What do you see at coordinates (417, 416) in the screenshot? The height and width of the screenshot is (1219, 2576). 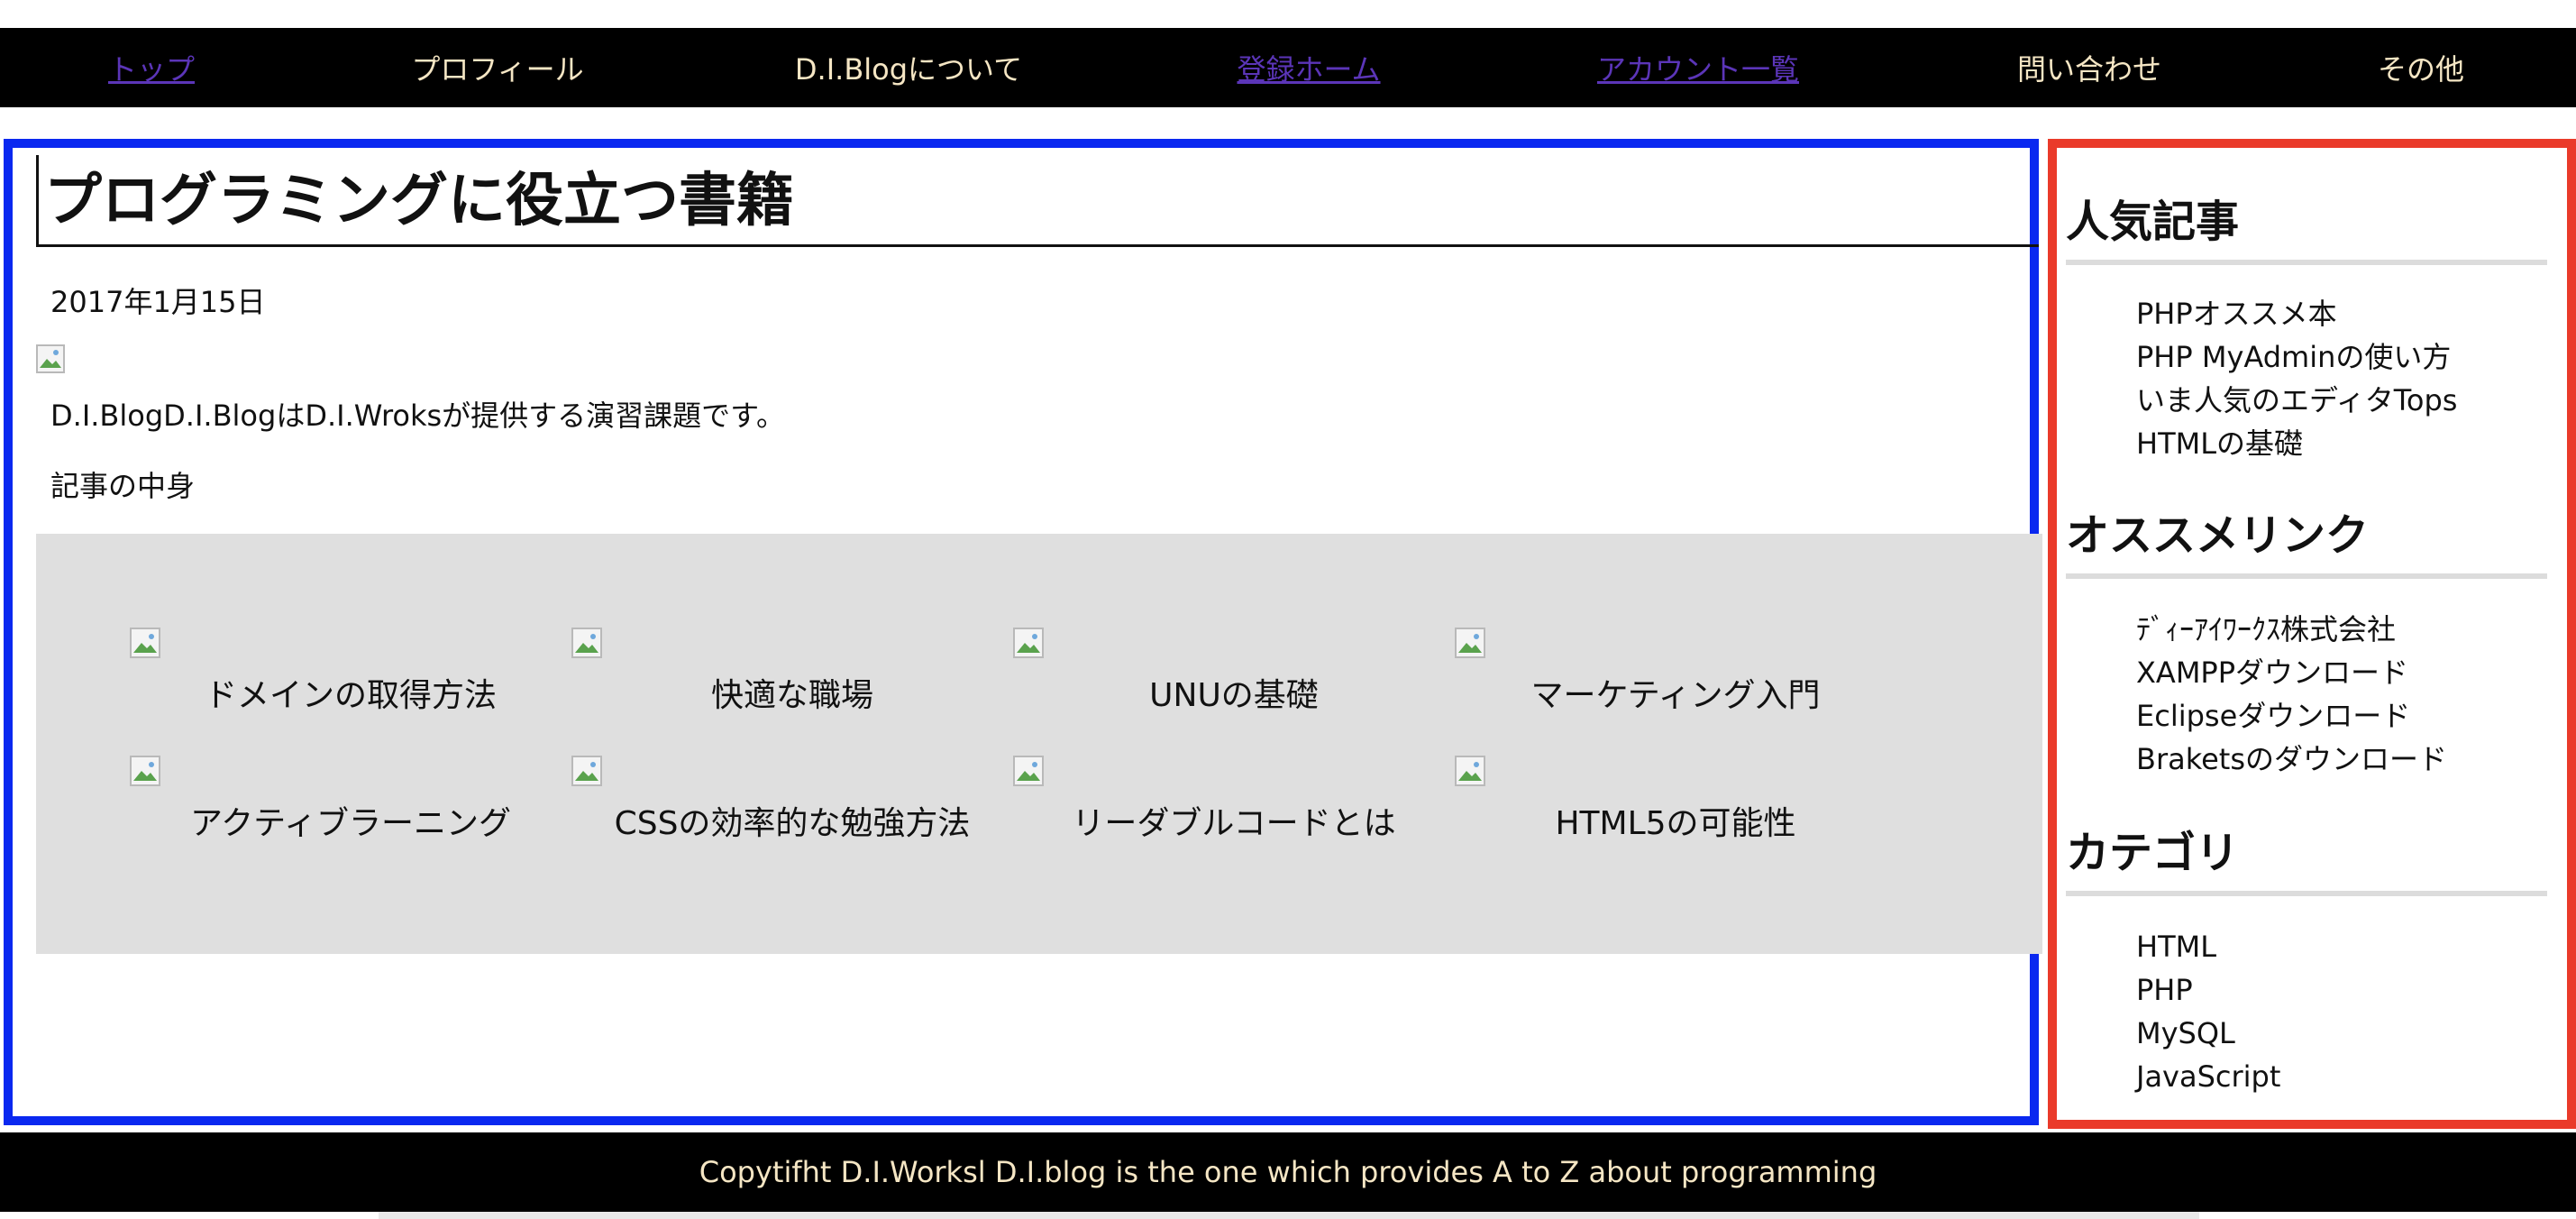 I see `article-lead: D.I.BlogD.I.BlogはD.I.Wroksが提供する演習課題です。` at bounding box center [417, 416].